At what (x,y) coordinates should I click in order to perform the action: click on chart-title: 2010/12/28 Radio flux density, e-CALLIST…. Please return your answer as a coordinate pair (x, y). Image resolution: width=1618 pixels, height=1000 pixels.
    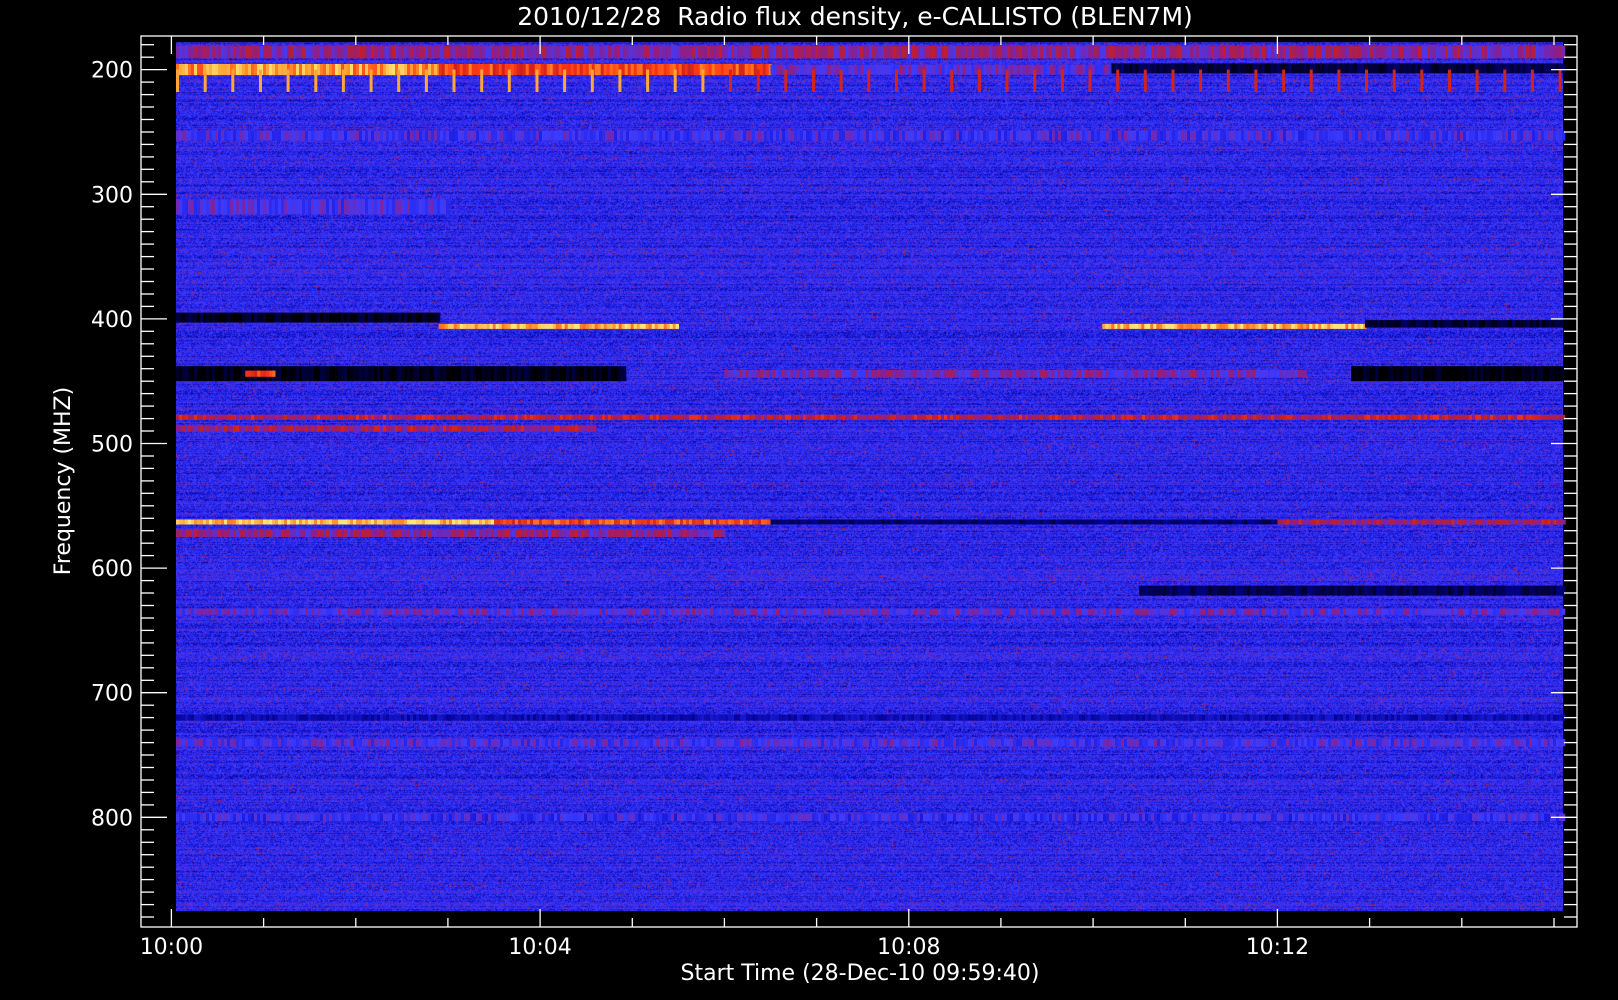
    Looking at the image, I should click on (855, 16).